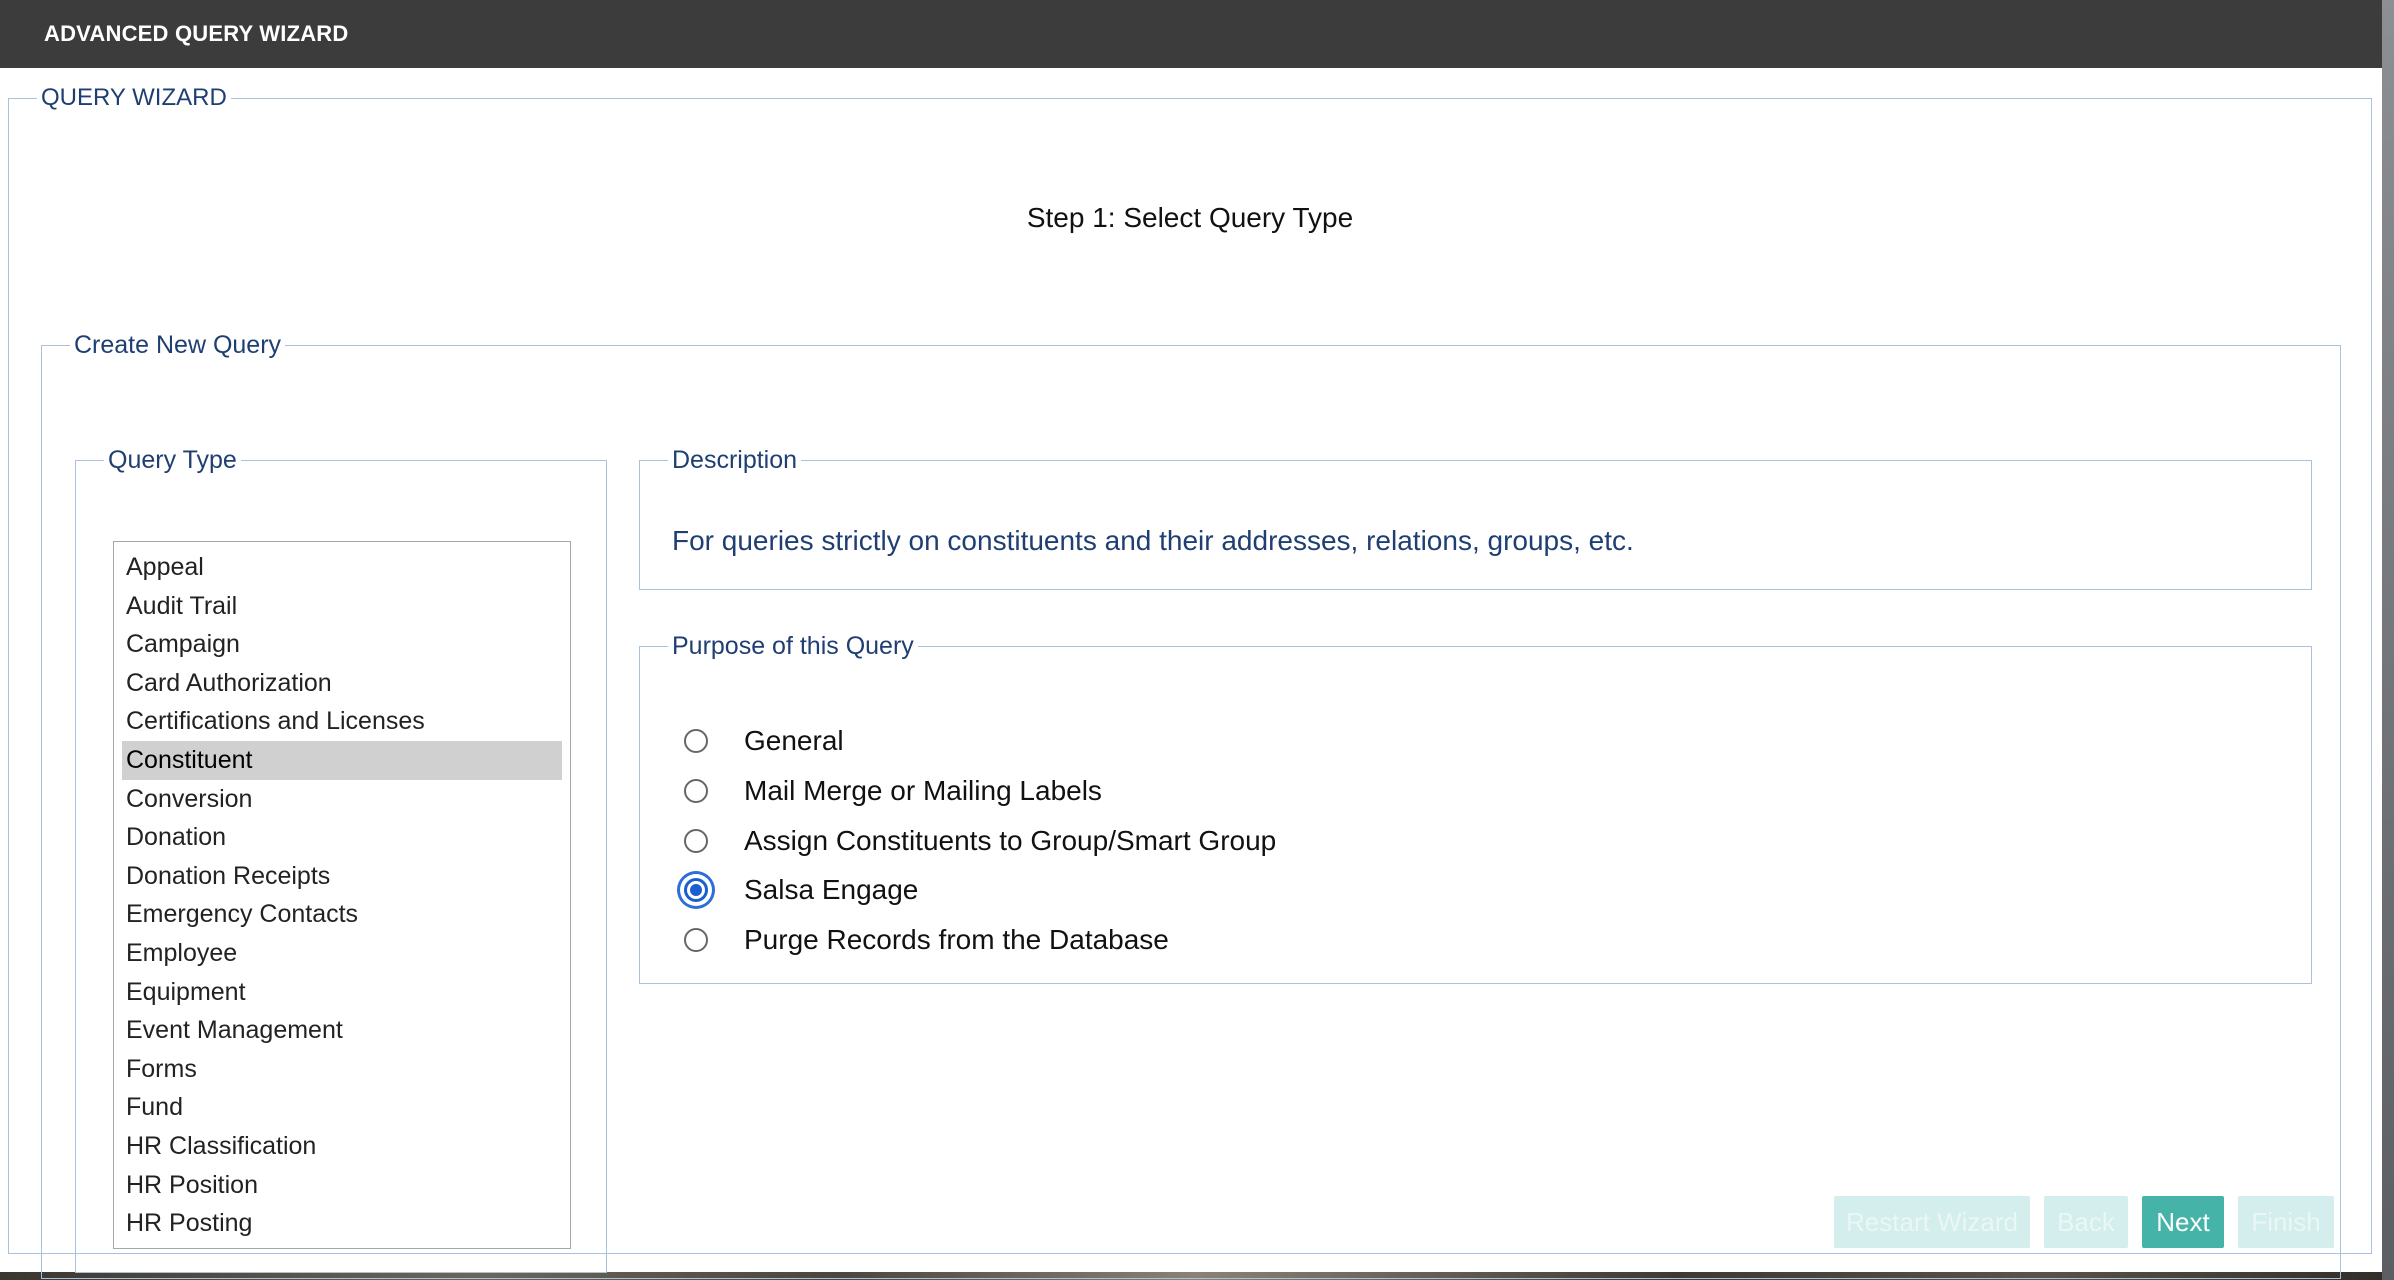 Image resolution: width=2394 pixels, height=1280 pixels. I want to click on purpose-legend: Purpose of this Query, so click(793, 646).